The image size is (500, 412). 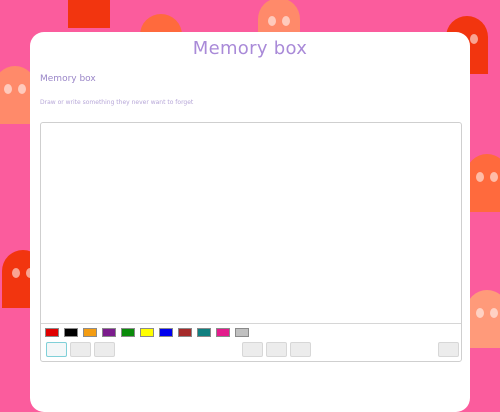 I want to click on clear-button, so click(x=448, y=349).